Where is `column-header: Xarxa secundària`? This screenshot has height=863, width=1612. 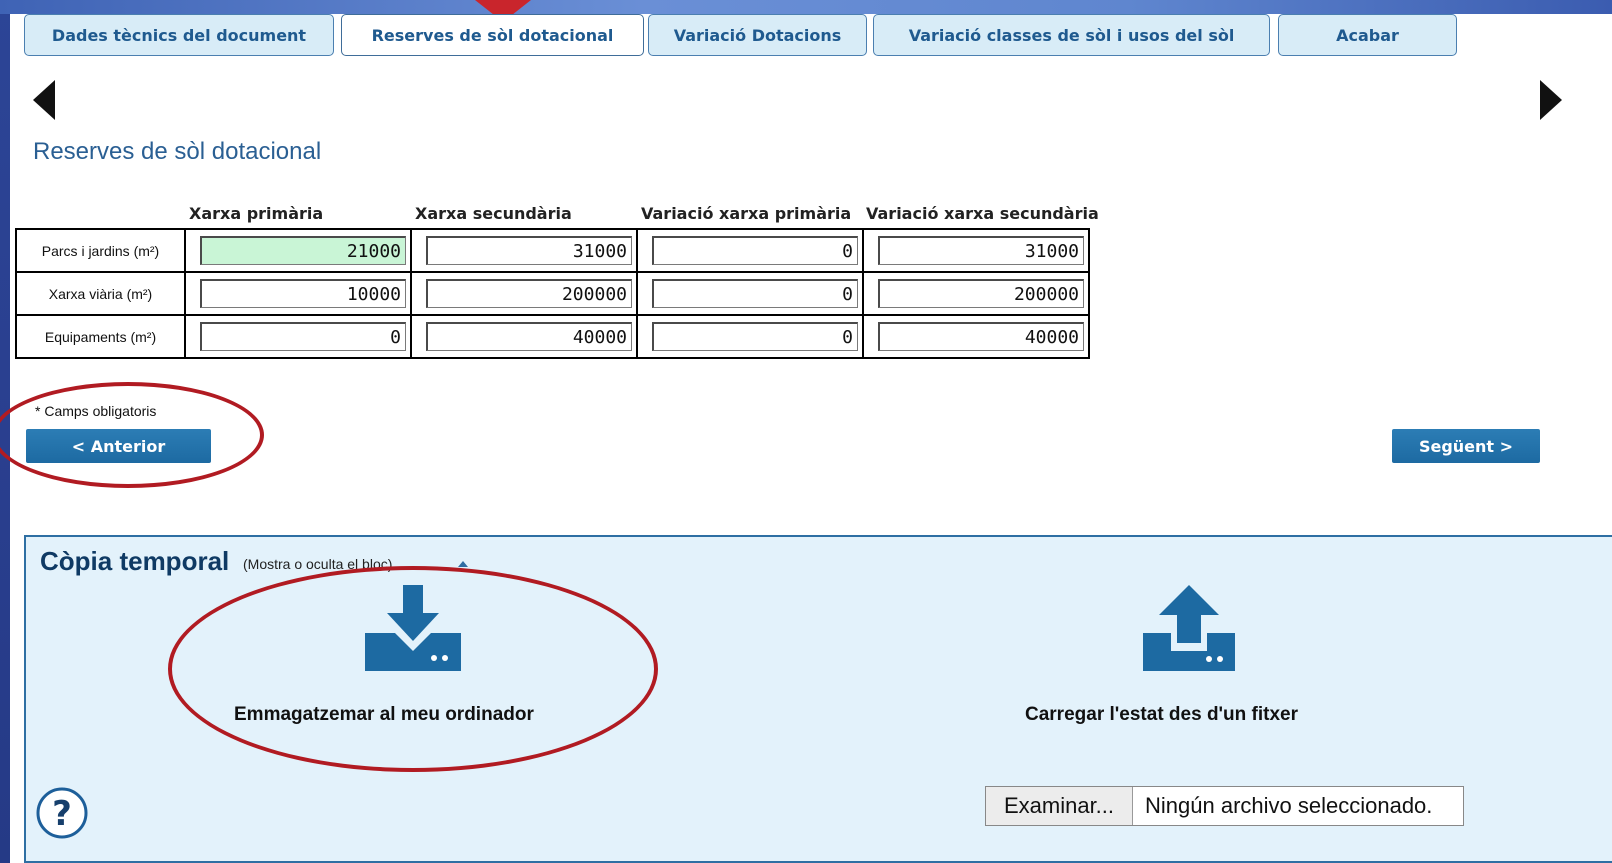 column-header: Xarxa secundària is located at coordinates (493, 213).